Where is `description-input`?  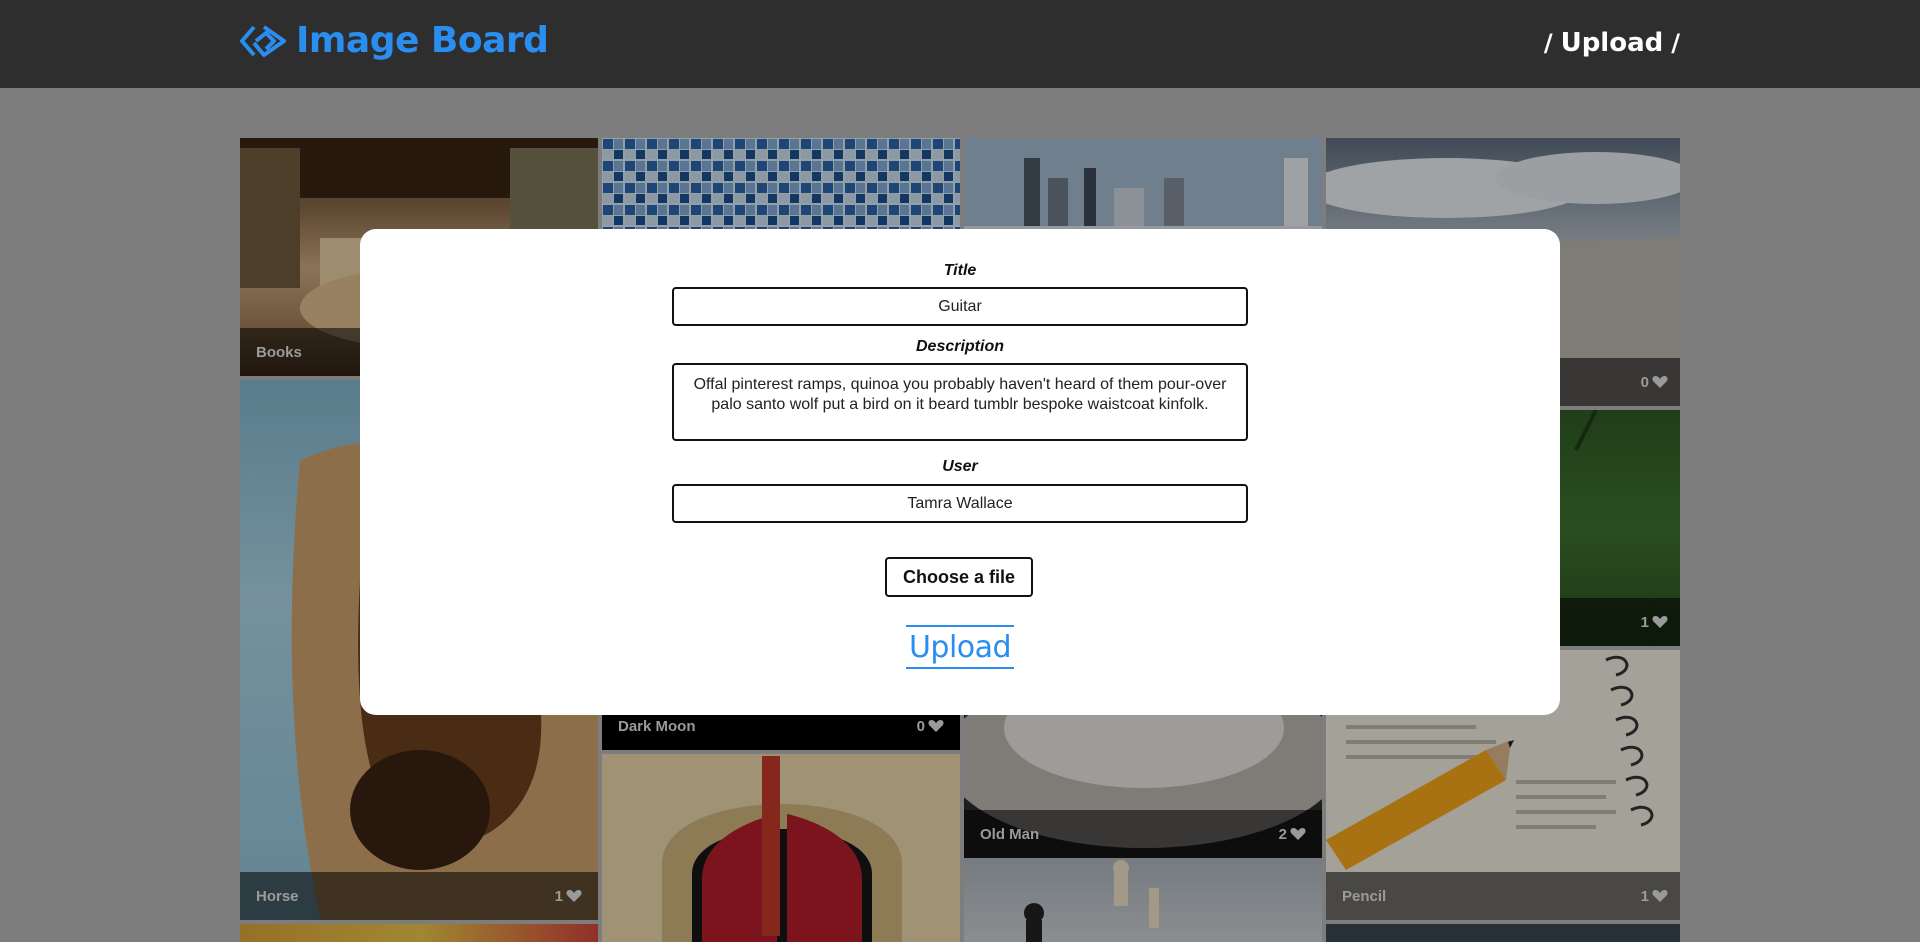
description-input is located at coordinates (960, 402).